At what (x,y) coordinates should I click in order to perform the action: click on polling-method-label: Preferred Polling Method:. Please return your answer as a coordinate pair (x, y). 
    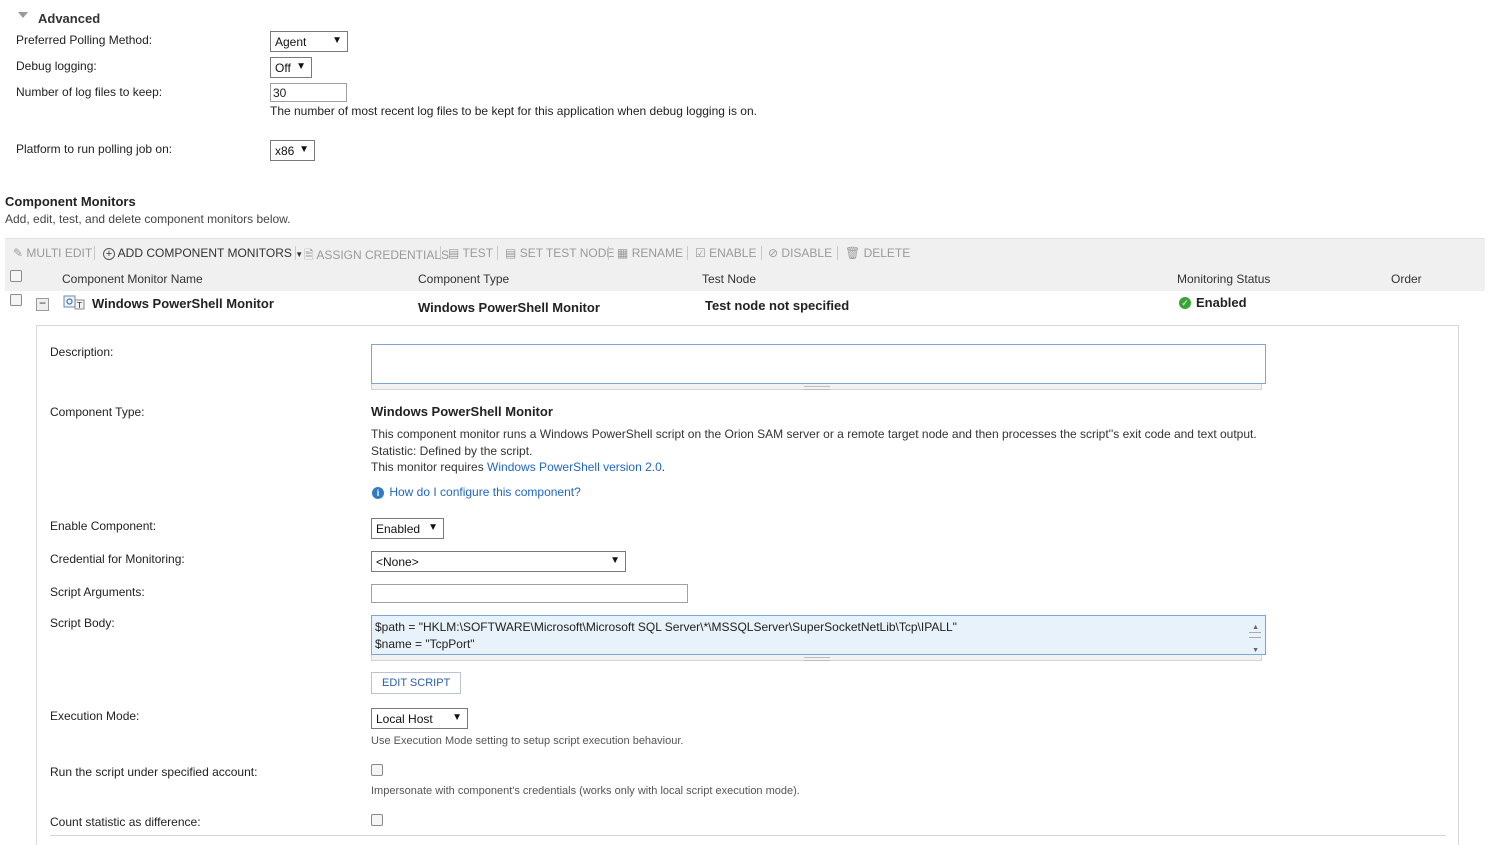
    Looking at the image, I should click on (84, 40).